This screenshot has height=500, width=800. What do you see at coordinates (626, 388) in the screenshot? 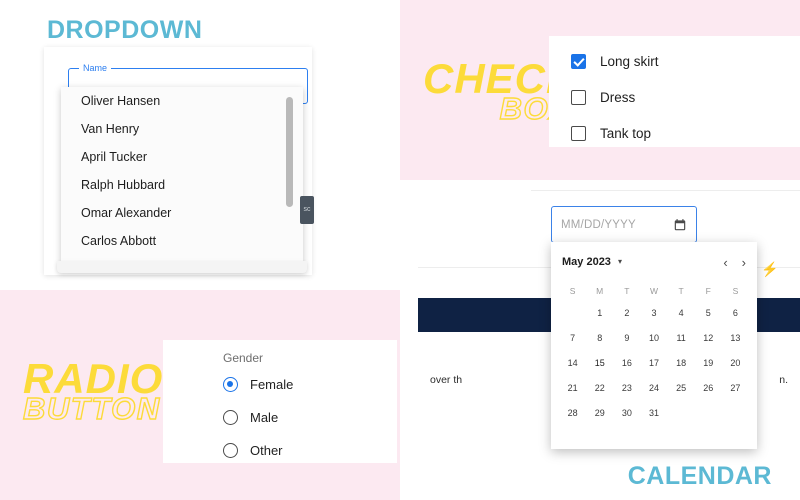
I see `calendar-day: 23` at bounding box center [626, 388].